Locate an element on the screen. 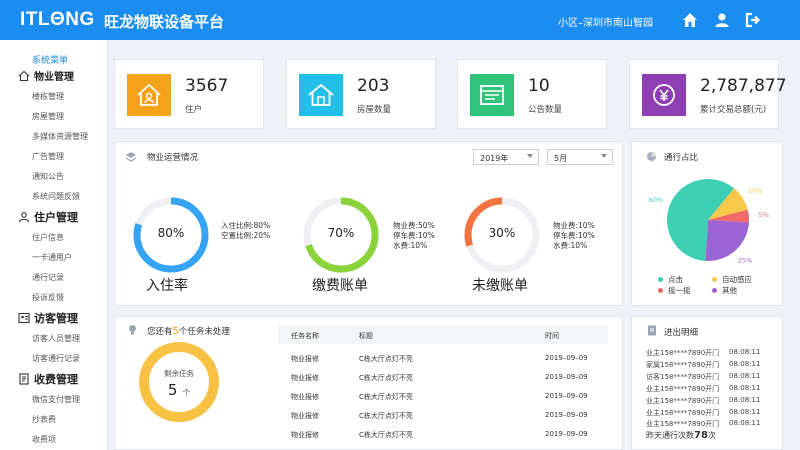 Image resolution: width=800 pixels, height=450 pixels. legend-item: 点击 is located at coordinates (670, 279).